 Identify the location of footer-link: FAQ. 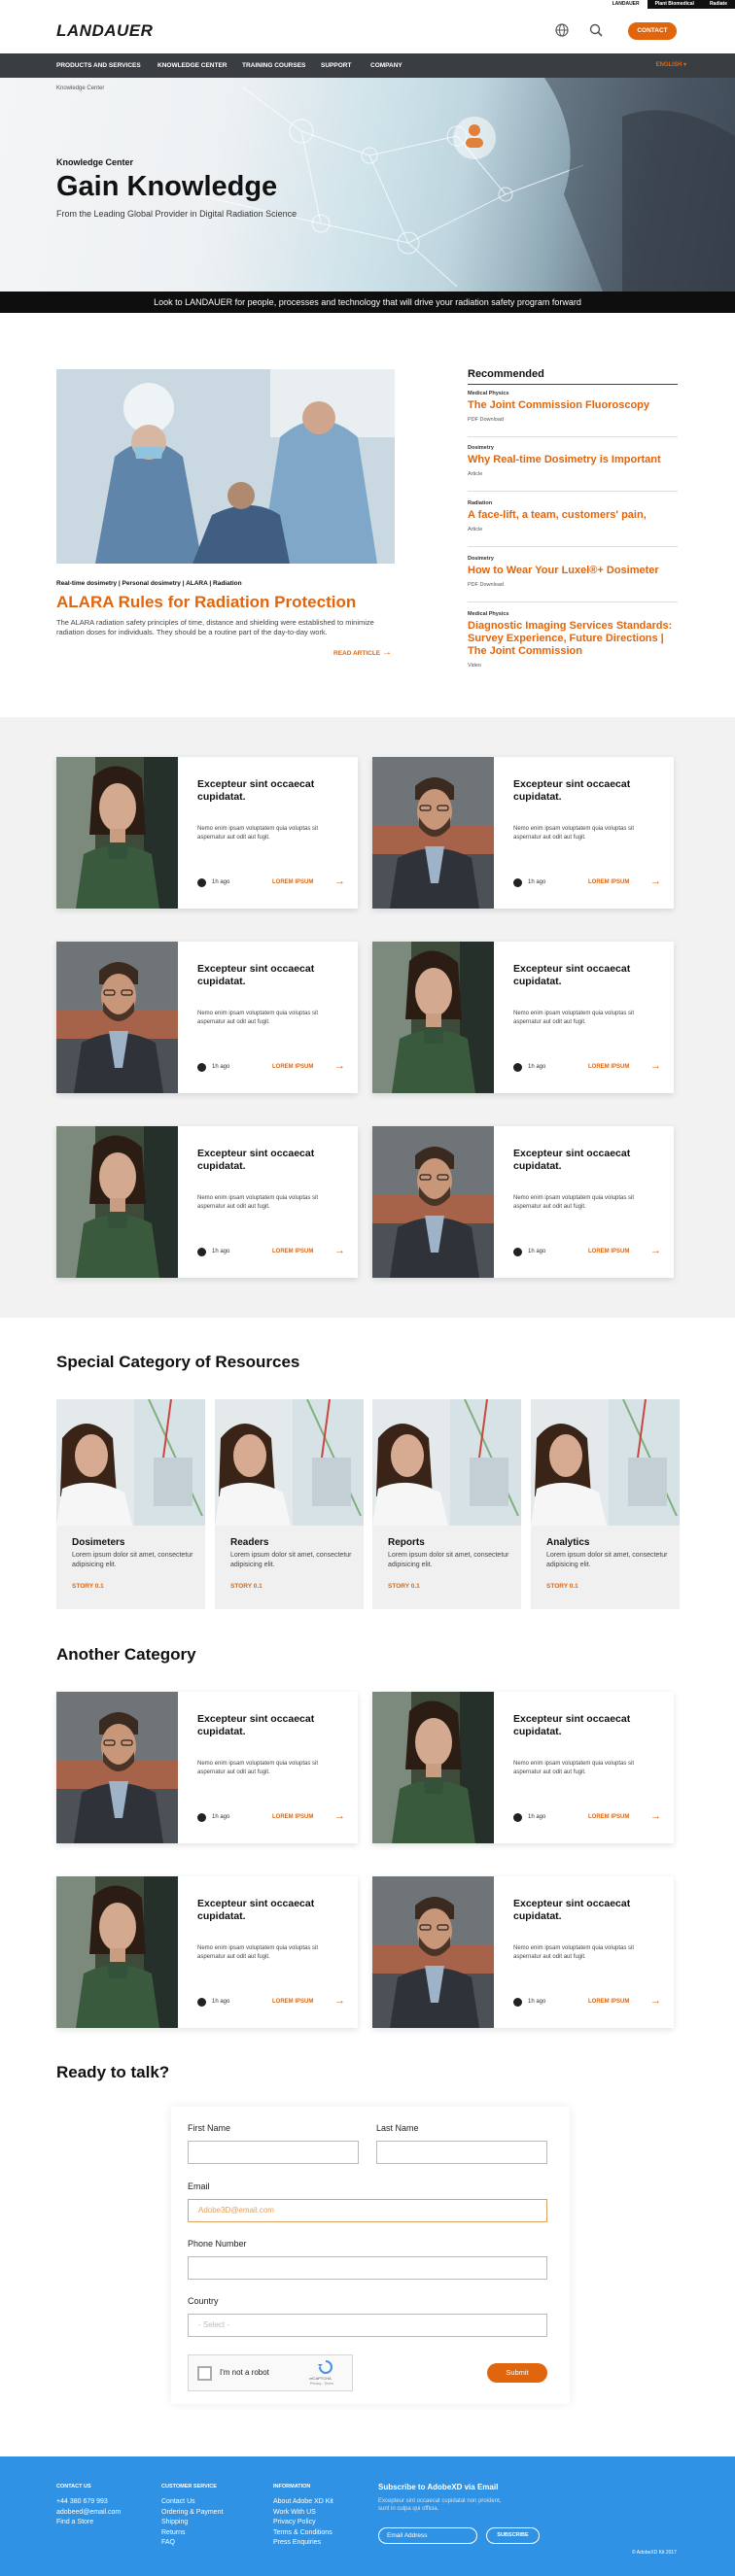
(192, 2543).